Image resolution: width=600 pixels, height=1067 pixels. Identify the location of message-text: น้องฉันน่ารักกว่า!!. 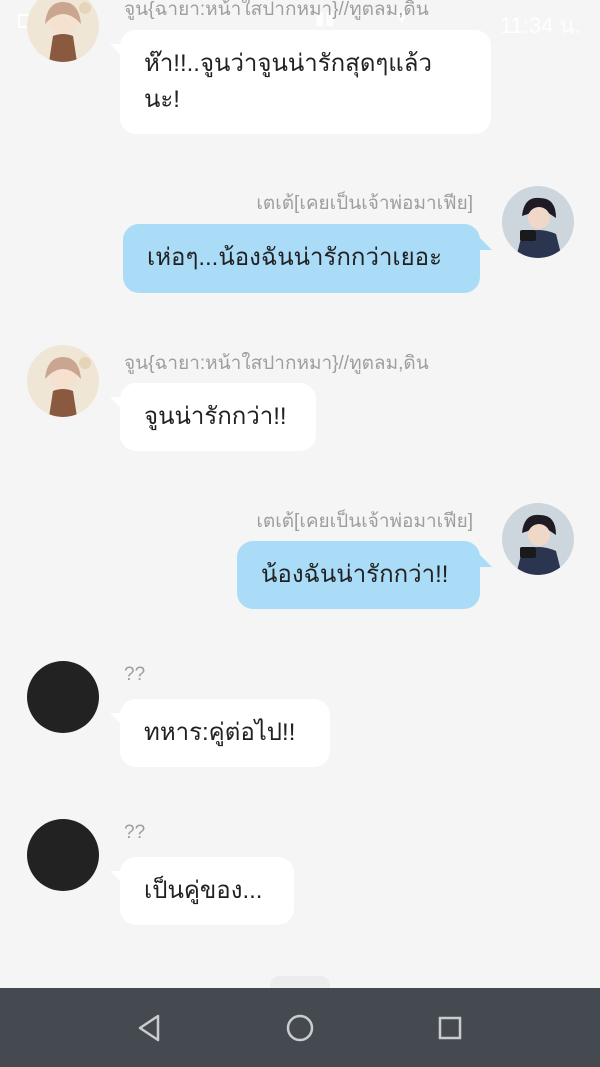
(355, 574).